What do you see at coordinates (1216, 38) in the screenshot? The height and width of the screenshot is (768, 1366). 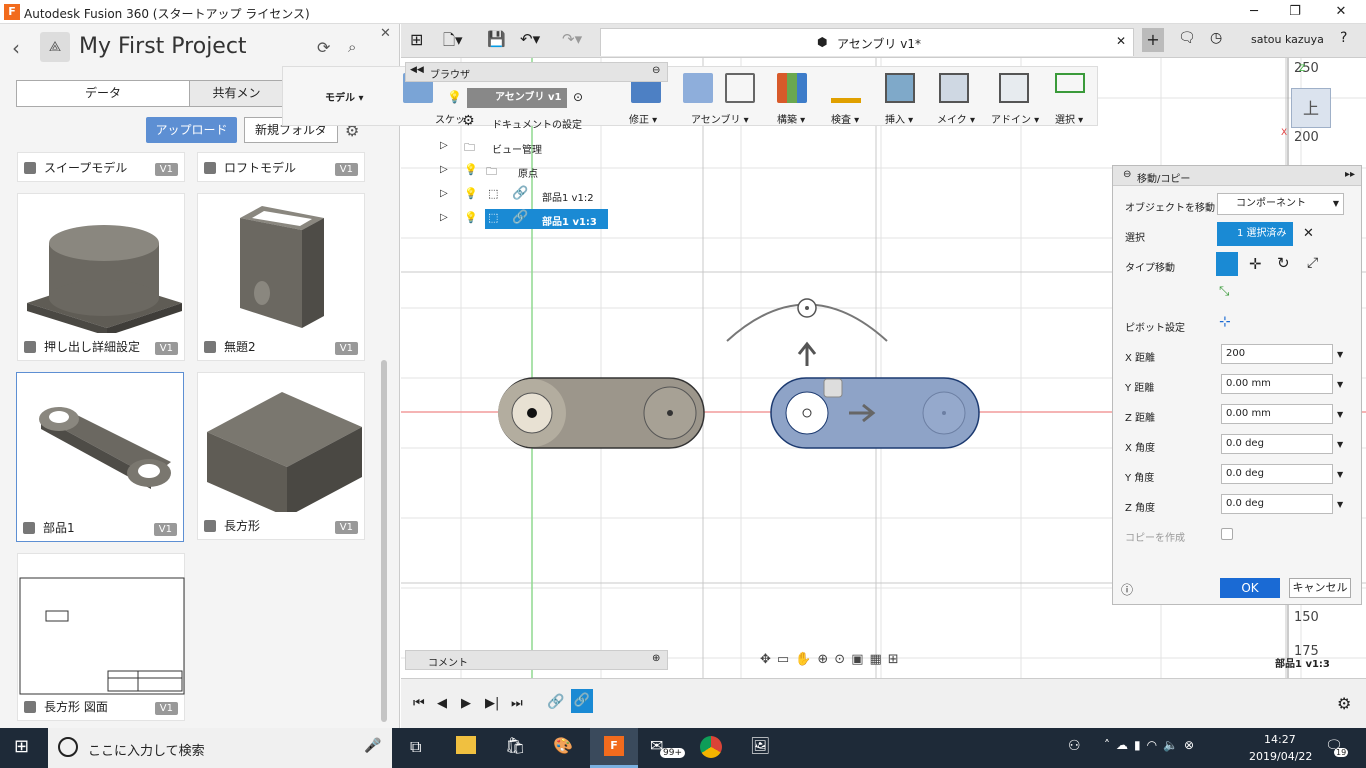 I see `job-status-icon: ◷` at bounding box center [1216, 38].